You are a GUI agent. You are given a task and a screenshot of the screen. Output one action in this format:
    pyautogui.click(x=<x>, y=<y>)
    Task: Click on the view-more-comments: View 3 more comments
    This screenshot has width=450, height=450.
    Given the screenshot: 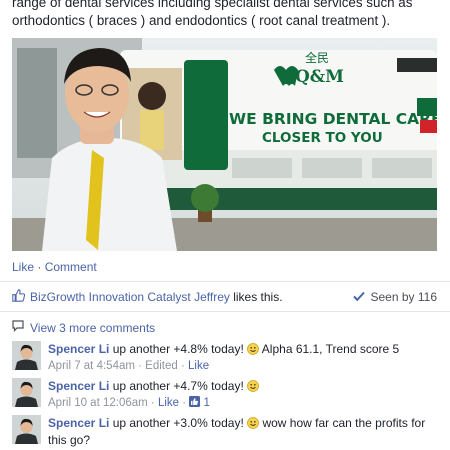 What is the action you would take?
    pyautogui.click(x=83, y=327)
    